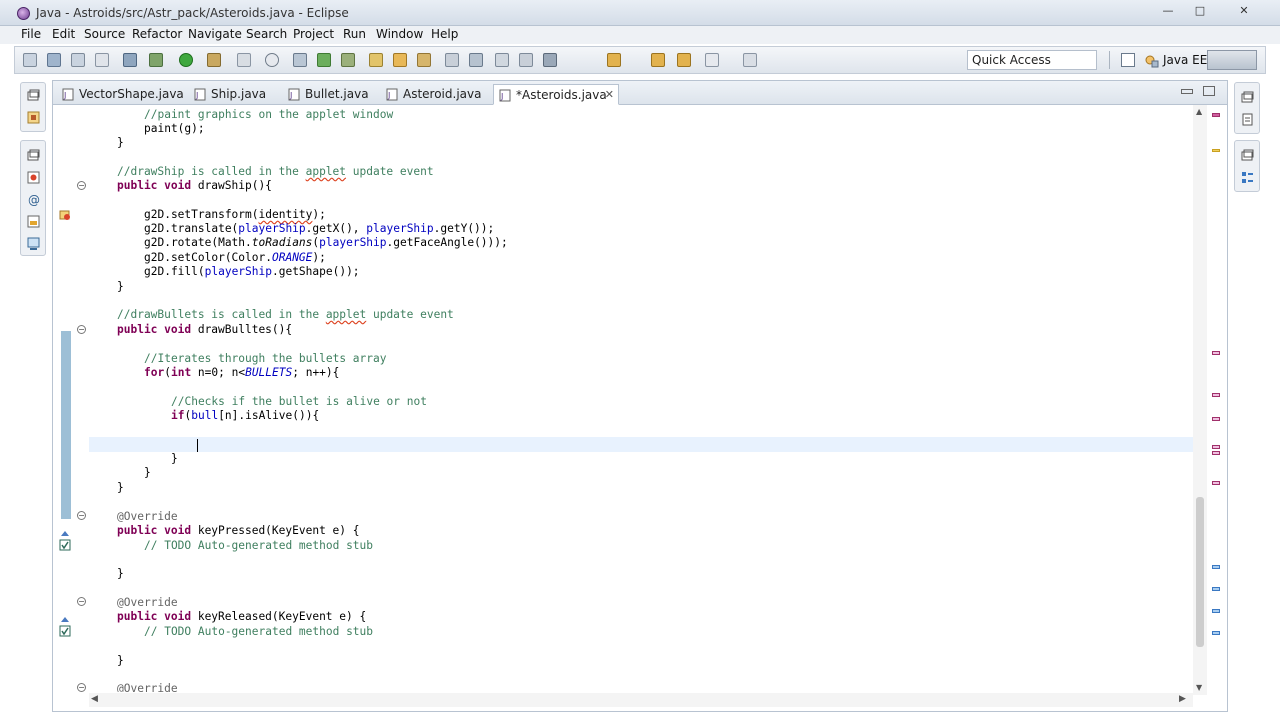  I want to click on whitespace-icon, so click(502, 60).